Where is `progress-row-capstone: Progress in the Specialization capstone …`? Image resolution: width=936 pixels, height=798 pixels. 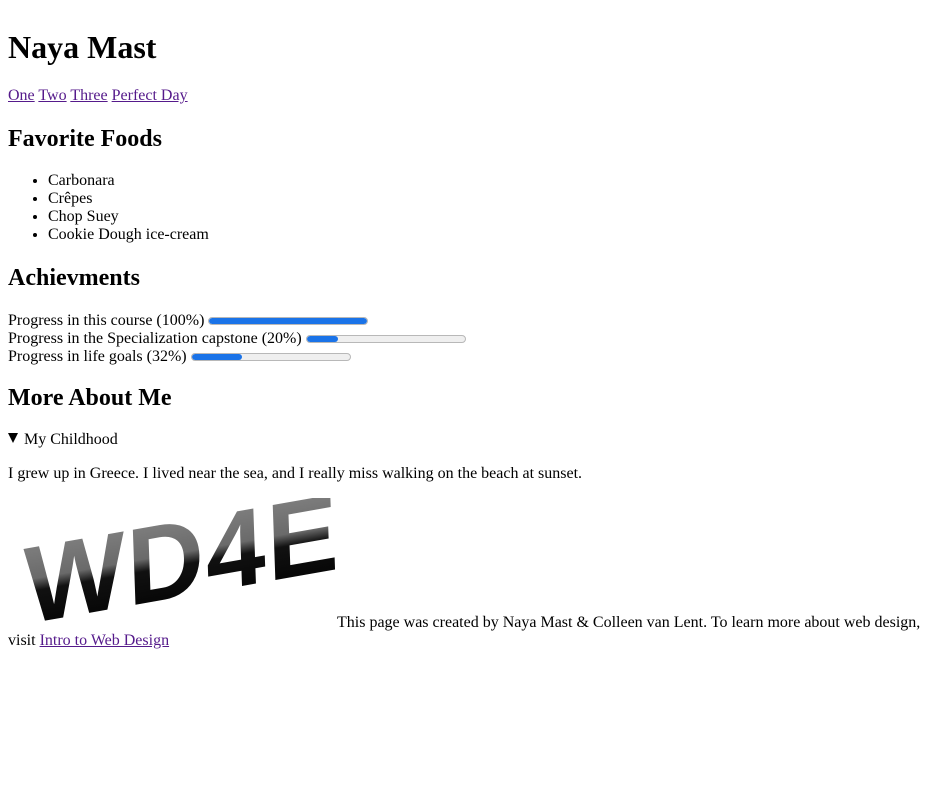
progress-row-capstone: Progress in the Specialization capstone … is located at coordinates (237, 339).